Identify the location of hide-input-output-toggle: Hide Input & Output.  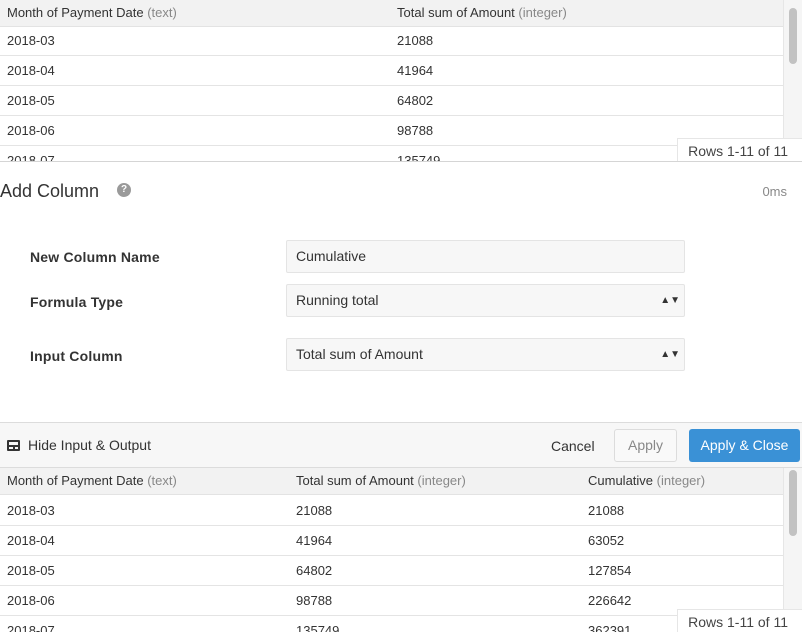
(79, 445).